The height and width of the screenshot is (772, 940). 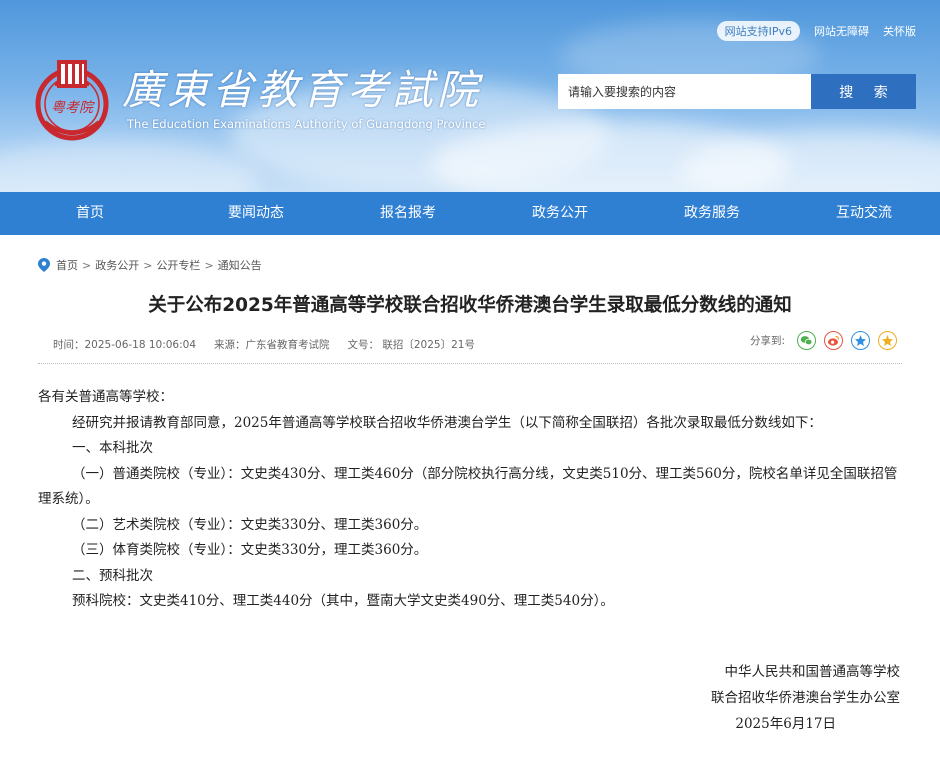 What do you see at coordinates (863, 91) in the screenshot?
I see `search-button: 搜 索` at bounding box center [863, 91].